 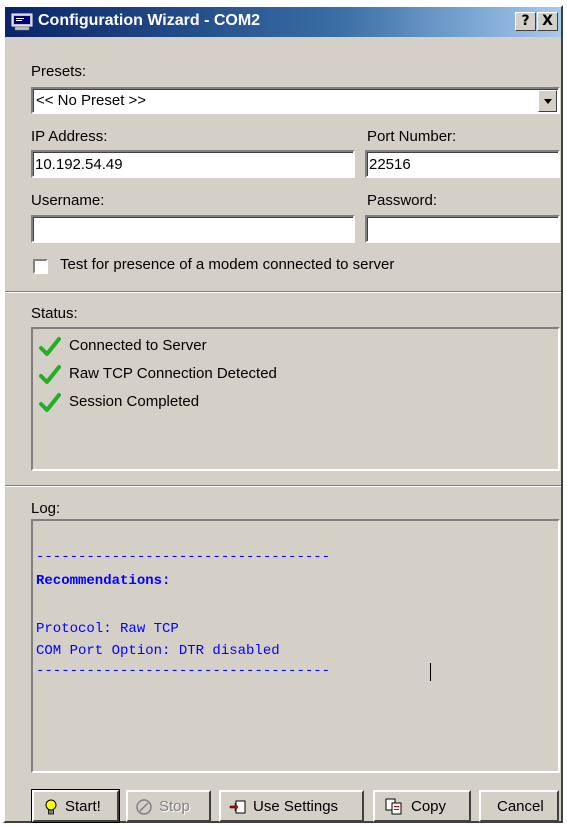 What do you see at coordinates (295, 100) in the screenshot?
I see `presets-dropdown: << No Preset >>` at bounding box center [295, 100].